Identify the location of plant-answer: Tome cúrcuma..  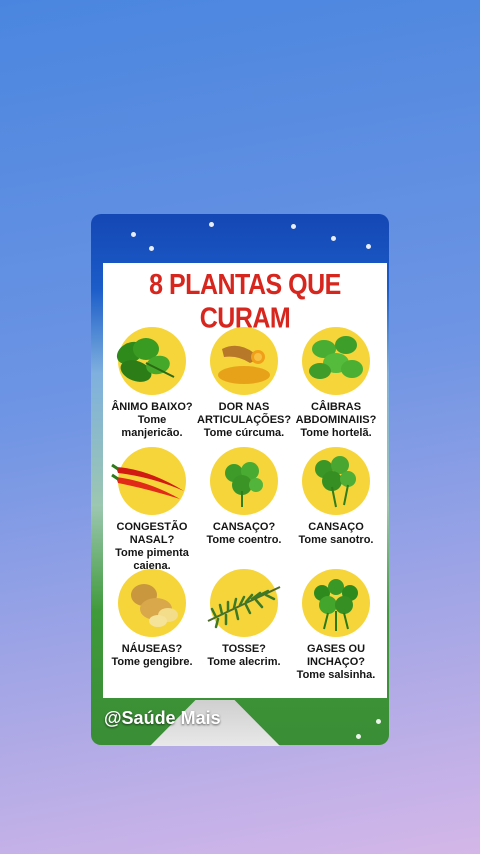
(244, 433).